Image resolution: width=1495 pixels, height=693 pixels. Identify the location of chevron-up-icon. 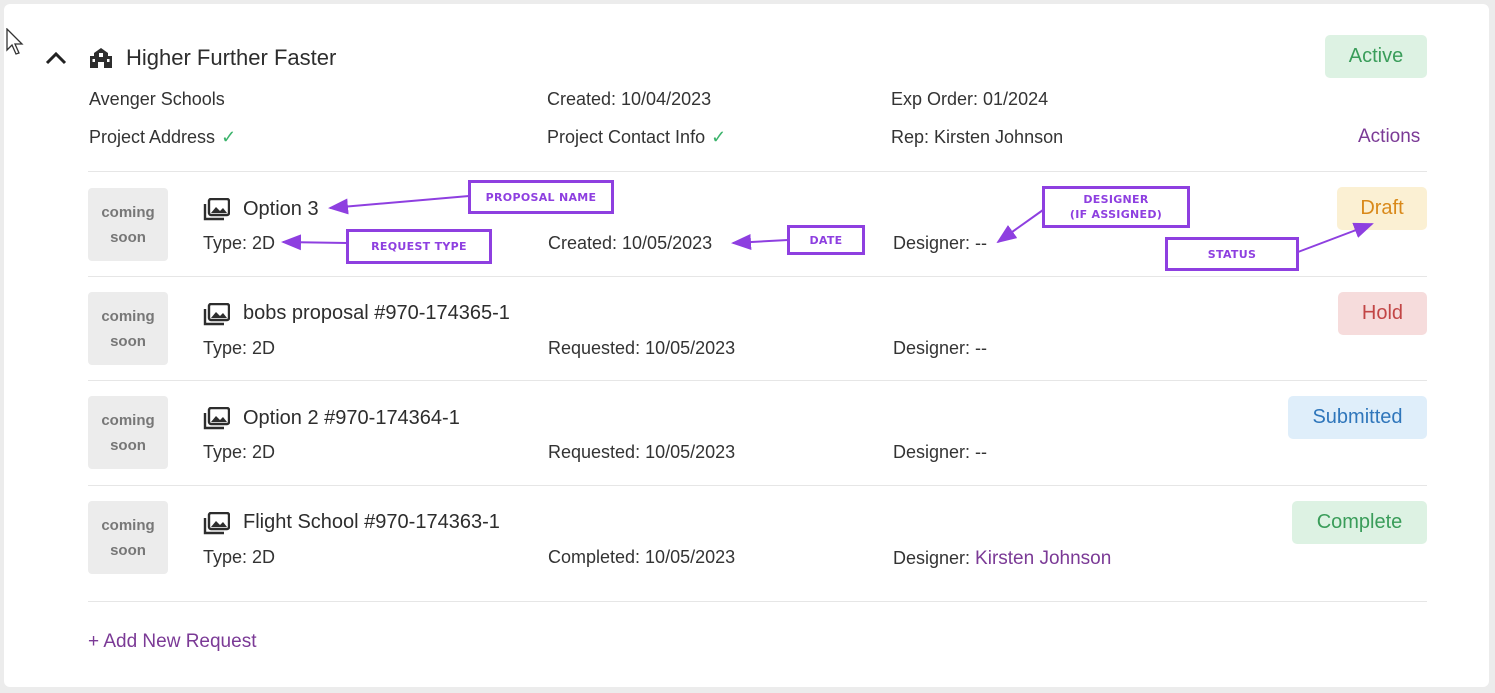
(56, 58).